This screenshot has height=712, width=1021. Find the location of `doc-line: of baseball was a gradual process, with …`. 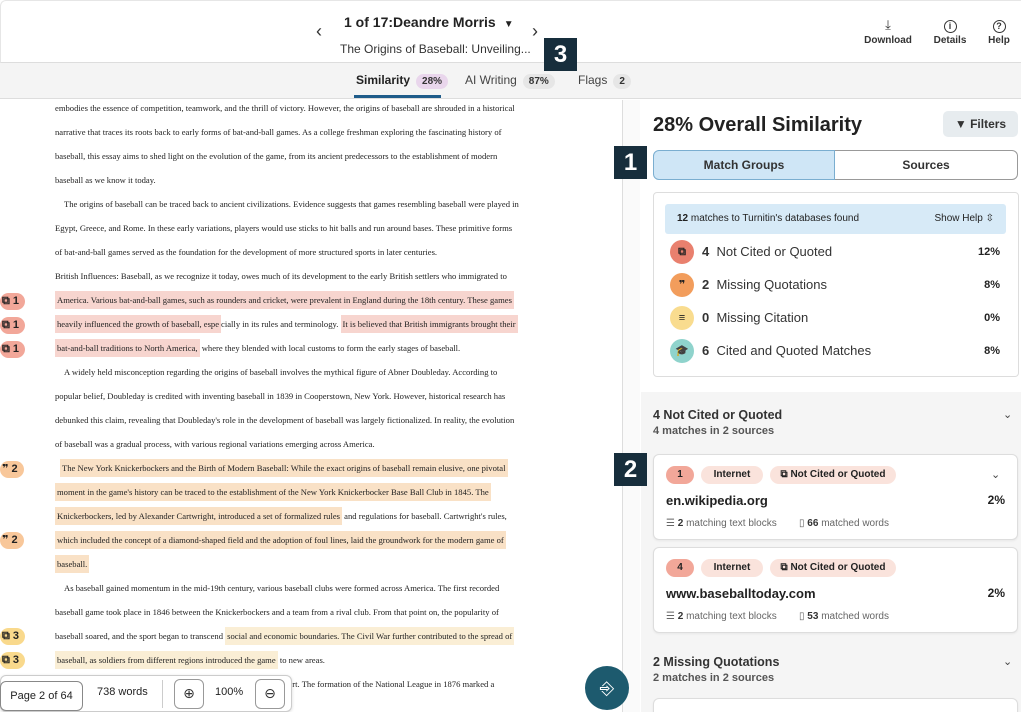

doc-line: of baseball was a gradual process, with … is located at coordinates (215, 444).